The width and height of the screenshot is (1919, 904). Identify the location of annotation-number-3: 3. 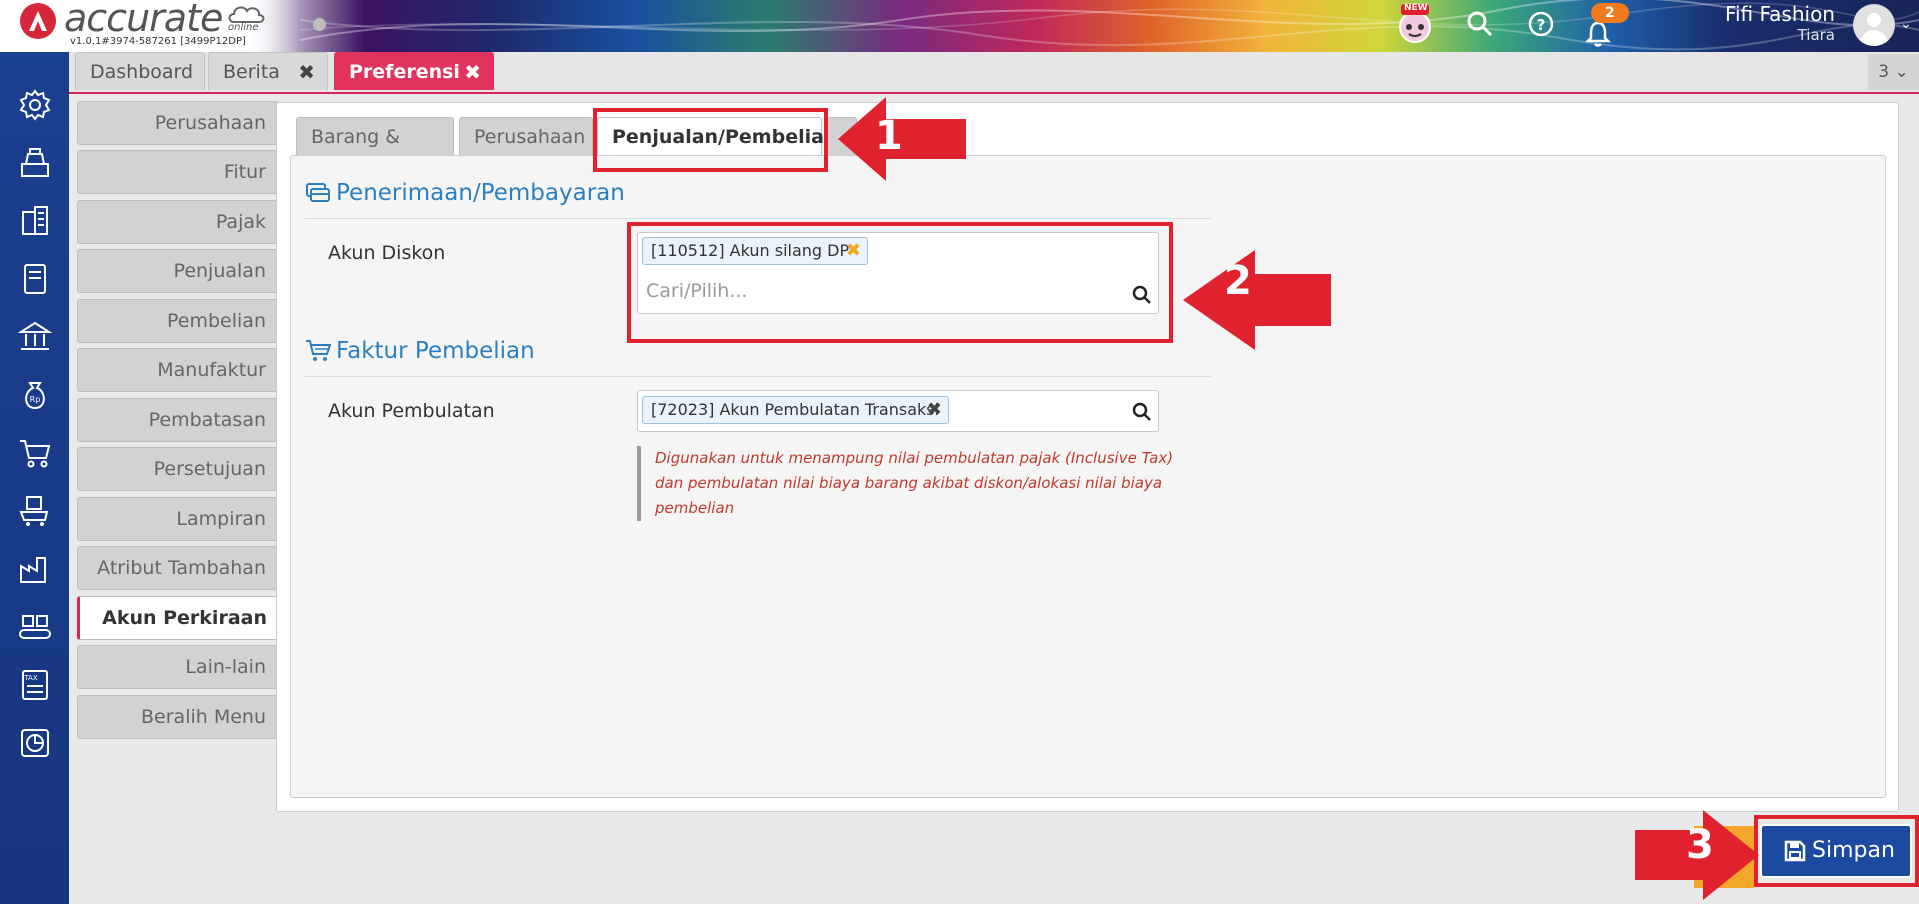
(1700, 845).